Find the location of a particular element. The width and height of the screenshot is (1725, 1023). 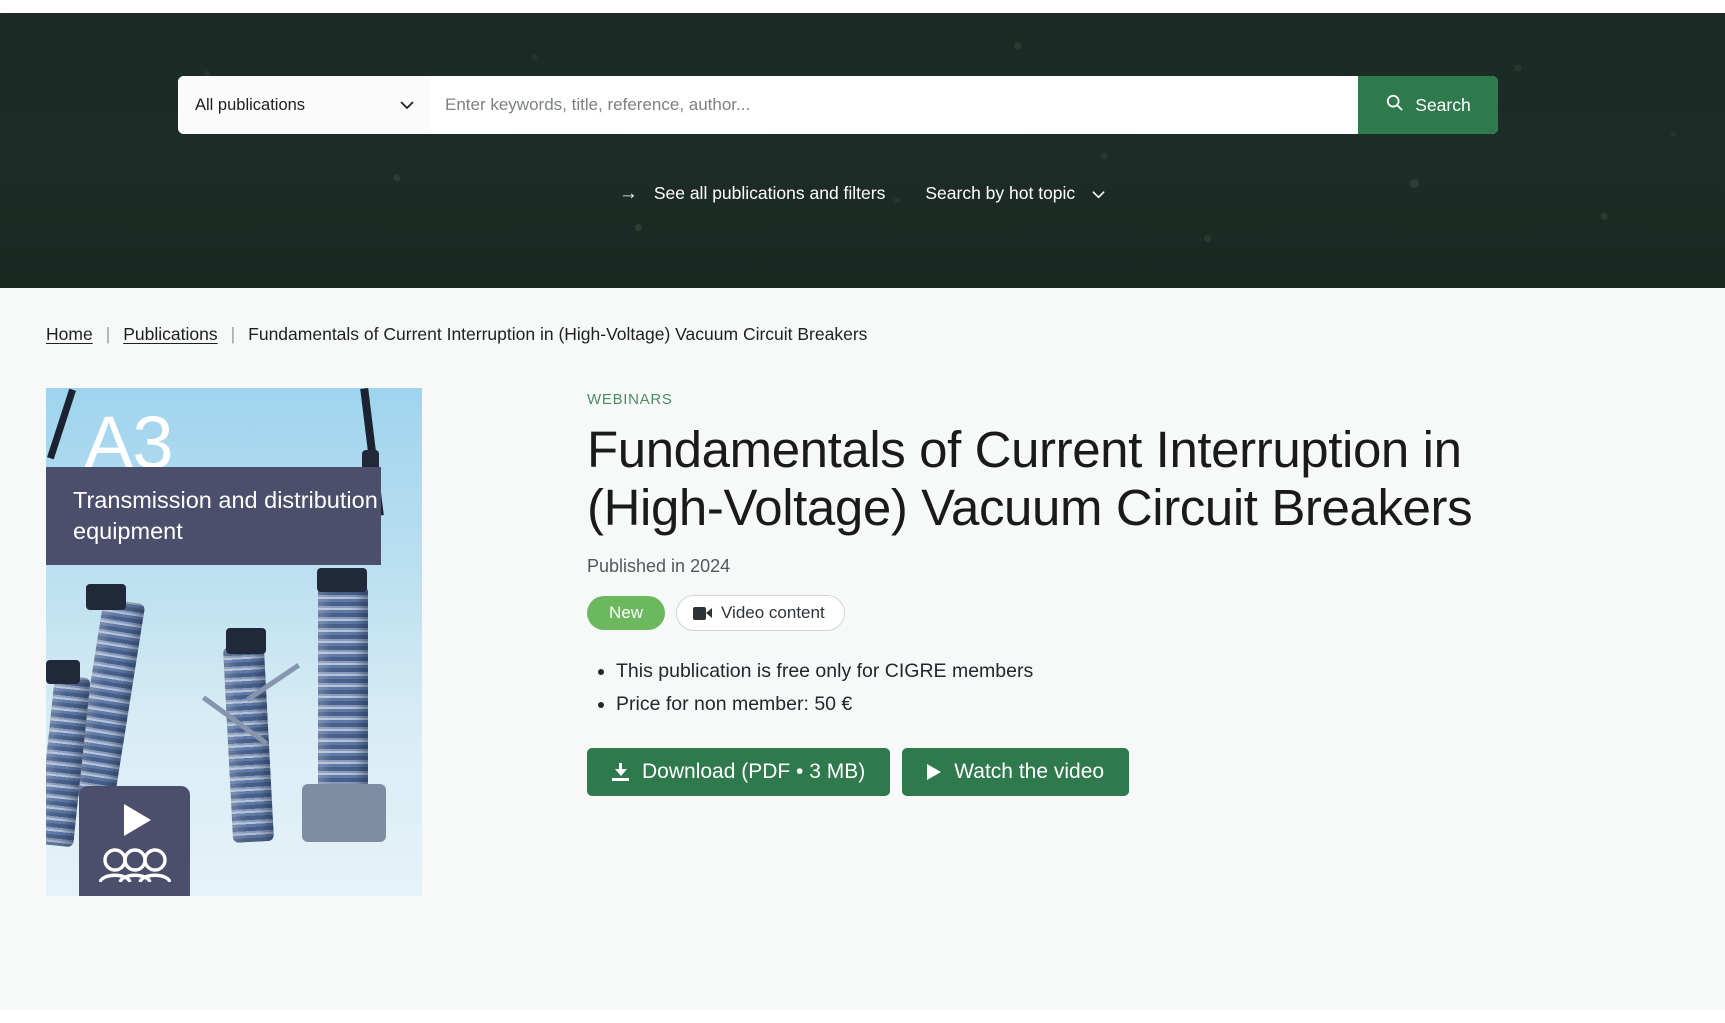

bottom-white-strip is located at coordinates (862, 1016).